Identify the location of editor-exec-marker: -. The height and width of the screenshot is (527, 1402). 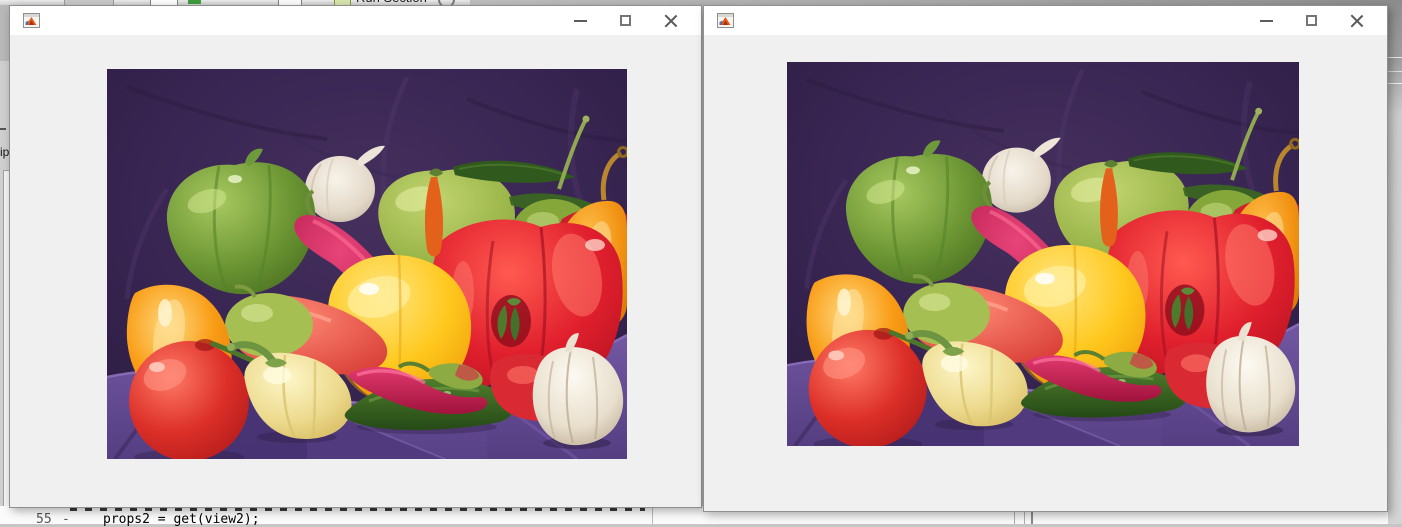
(66, 519).